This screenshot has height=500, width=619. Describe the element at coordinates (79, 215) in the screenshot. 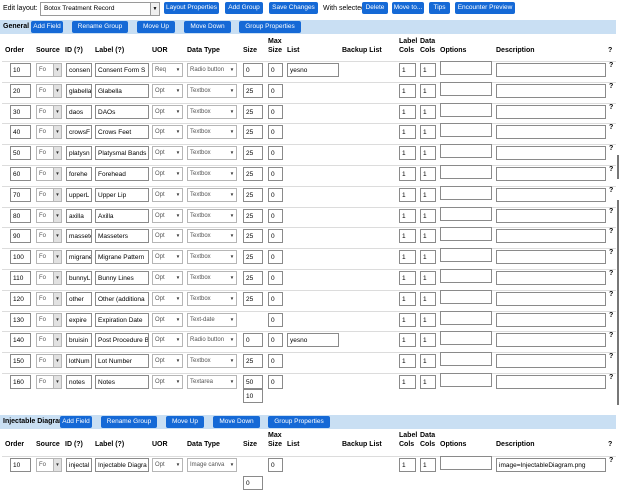

I see `field-id-input: axilla` at that location.